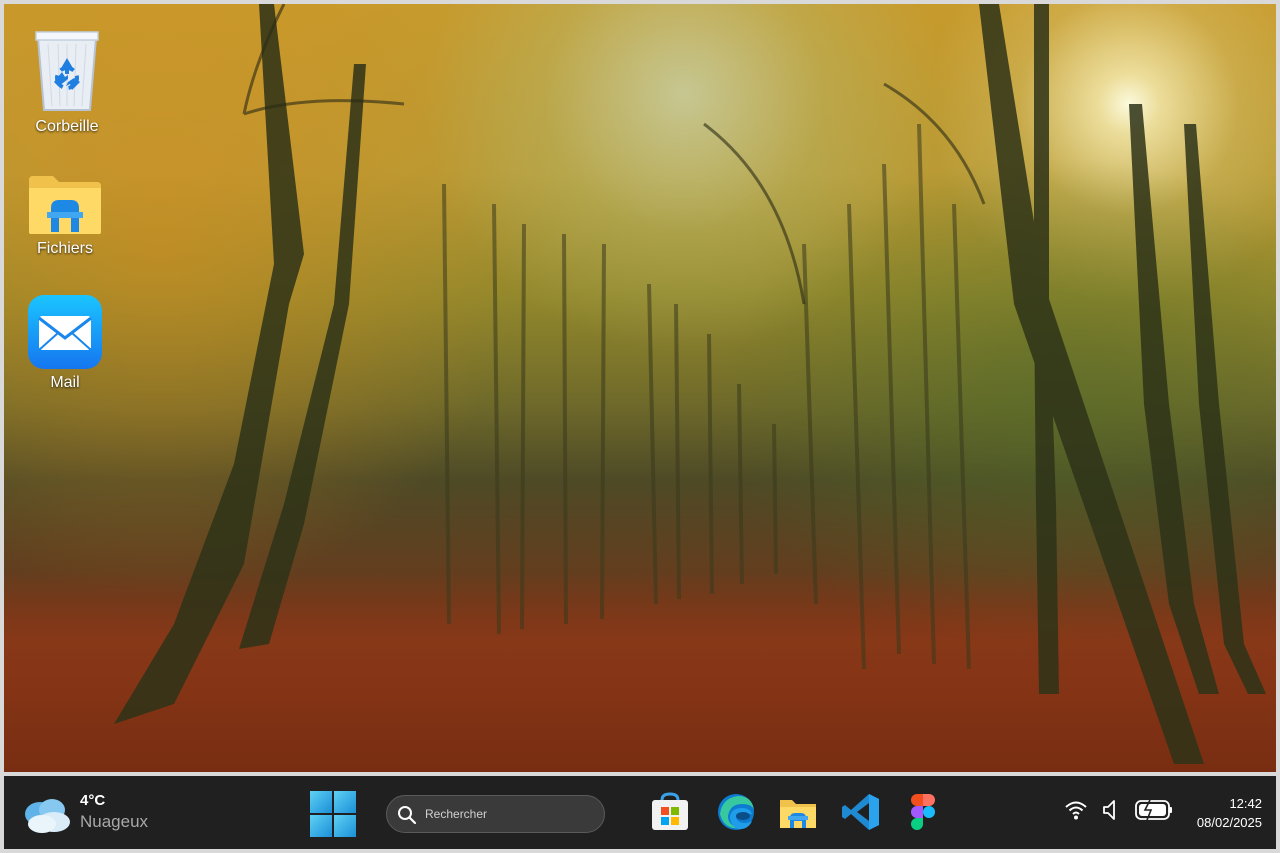 This screenshot has height=853, width=1280. I want to click on vscode-icon, so click(860, 812).